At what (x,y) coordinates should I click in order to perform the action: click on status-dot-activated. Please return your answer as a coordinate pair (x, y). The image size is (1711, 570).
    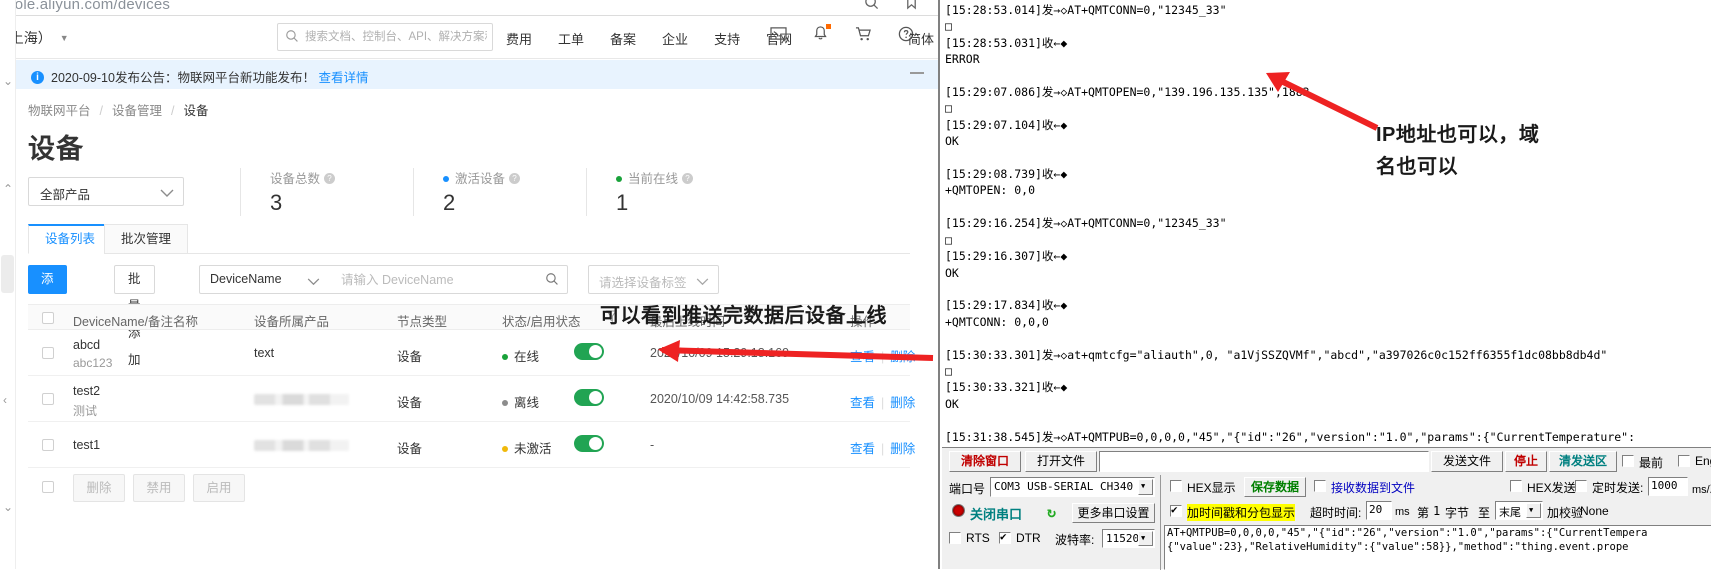
    Looking at the image, I should click on (446, 178).